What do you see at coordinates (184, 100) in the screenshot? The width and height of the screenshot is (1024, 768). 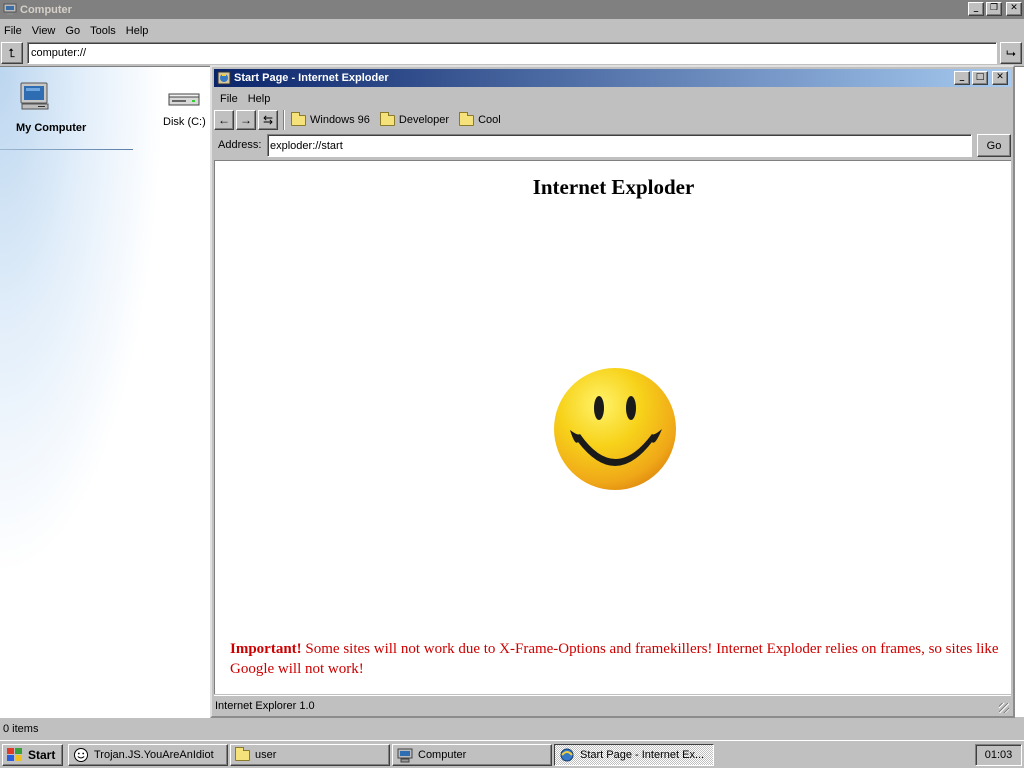 I see `hard-disk-icon` at bounding box center [184, 100].